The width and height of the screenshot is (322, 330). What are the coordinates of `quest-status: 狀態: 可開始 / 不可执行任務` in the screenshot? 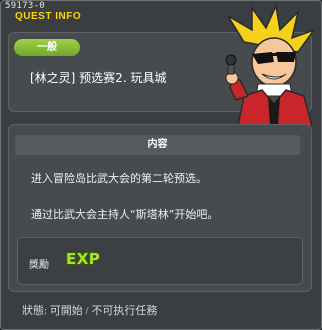 It's located at (90, 311).